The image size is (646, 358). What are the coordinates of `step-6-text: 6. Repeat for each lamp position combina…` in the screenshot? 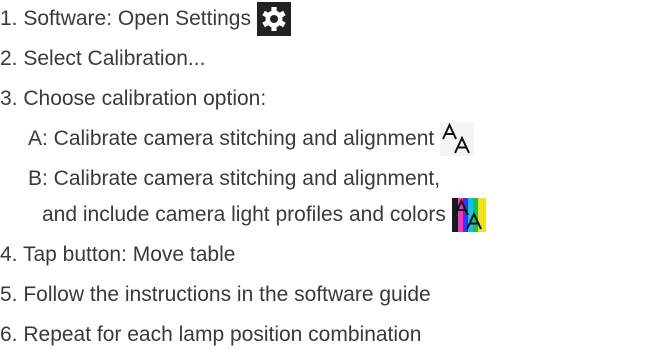 It's located at (211, 334).